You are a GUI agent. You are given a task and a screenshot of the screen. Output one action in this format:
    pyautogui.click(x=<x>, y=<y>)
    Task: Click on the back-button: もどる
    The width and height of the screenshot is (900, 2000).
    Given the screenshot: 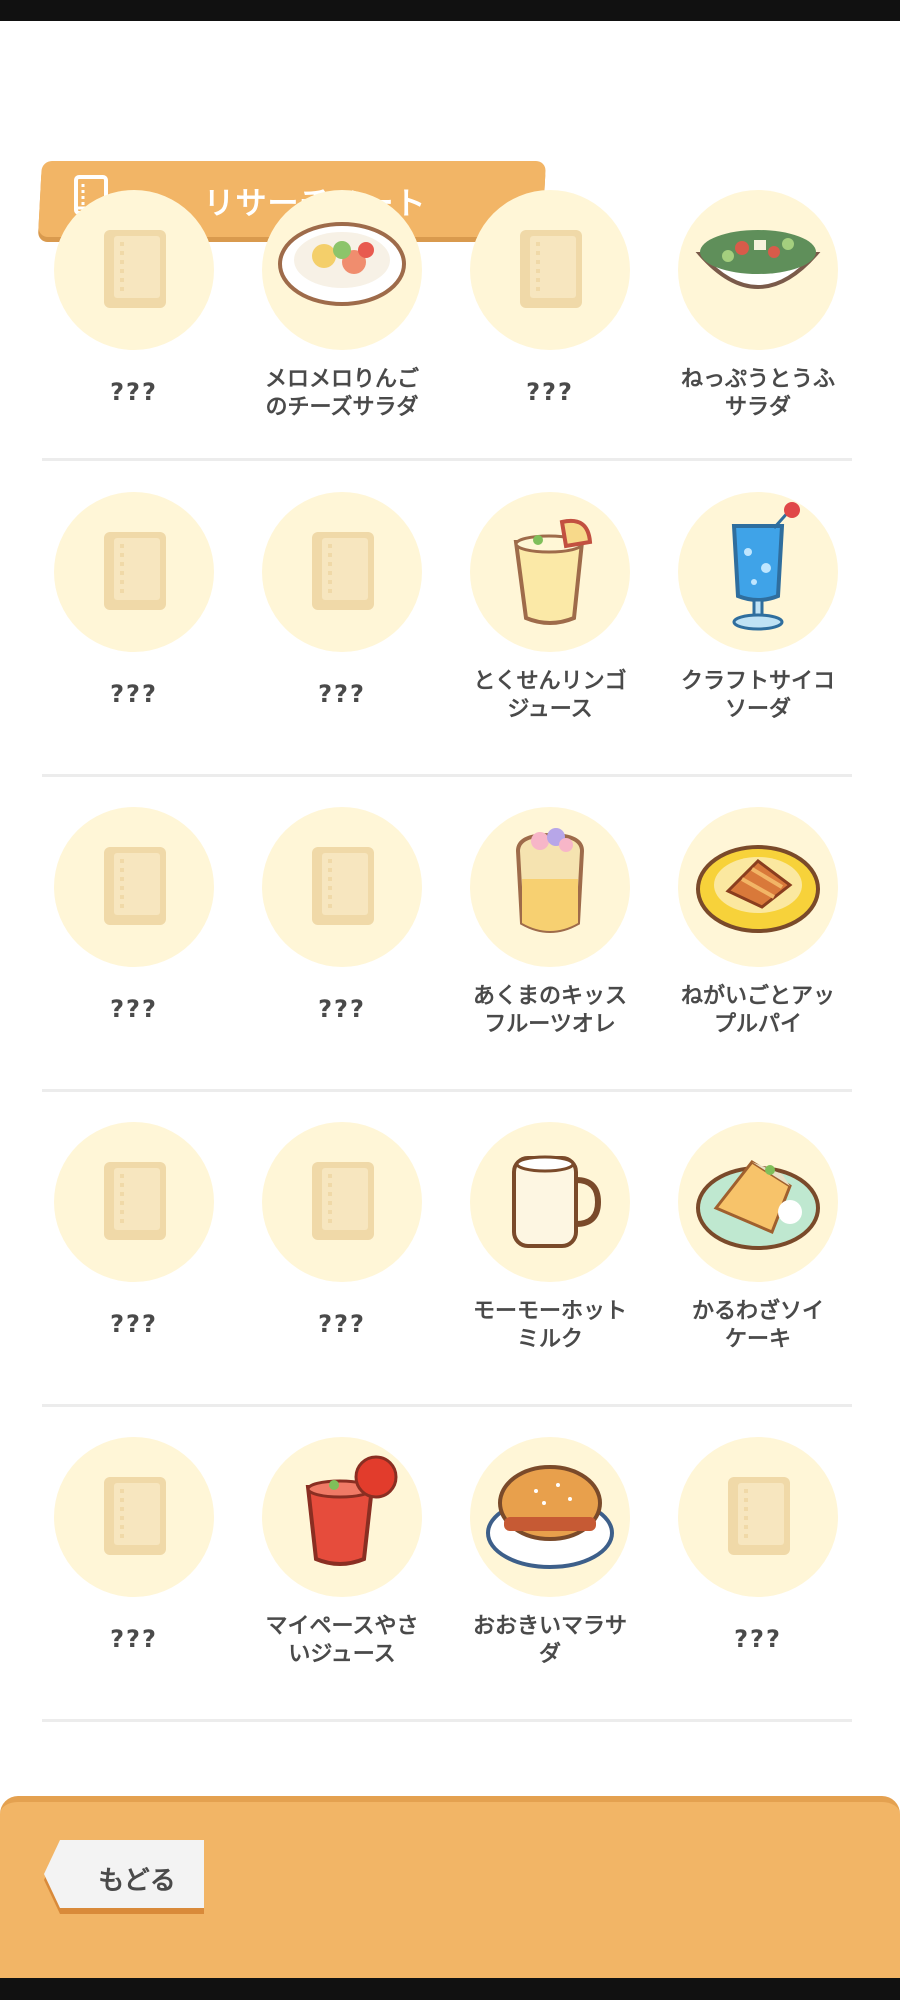 What is the action you would take?
    pyautogui.click(x=125, y=1876)
    